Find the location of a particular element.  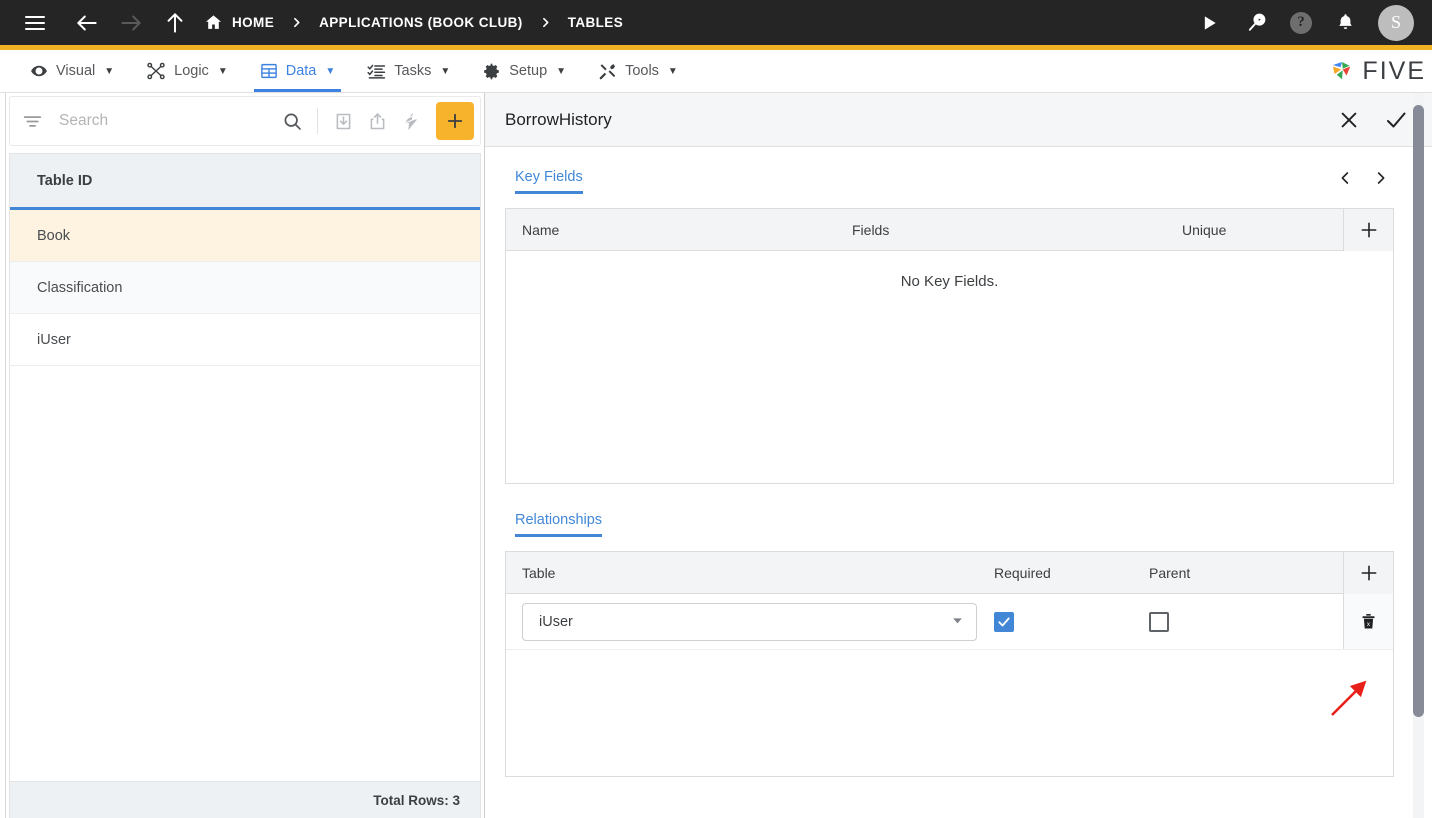

filter-icon is located at coordinates (32, 121).